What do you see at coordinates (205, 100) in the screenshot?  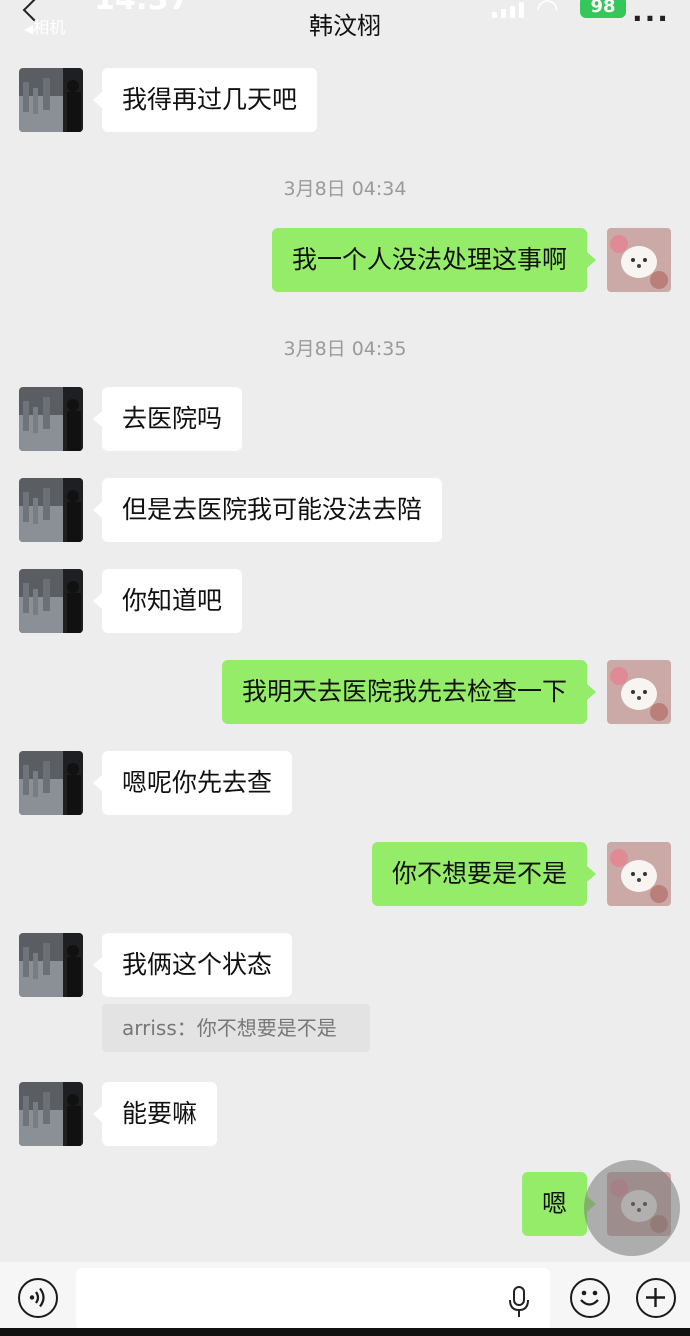 I see `message-bubble-incoming: 我得再过几天吧` at bounding box center [205, 100].